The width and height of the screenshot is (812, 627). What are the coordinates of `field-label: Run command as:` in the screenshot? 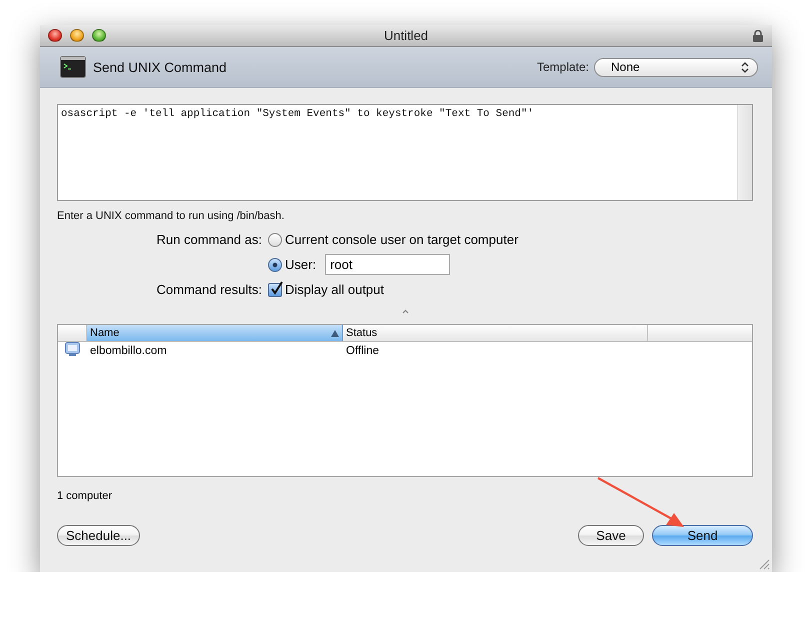 It's located at (209, 239).